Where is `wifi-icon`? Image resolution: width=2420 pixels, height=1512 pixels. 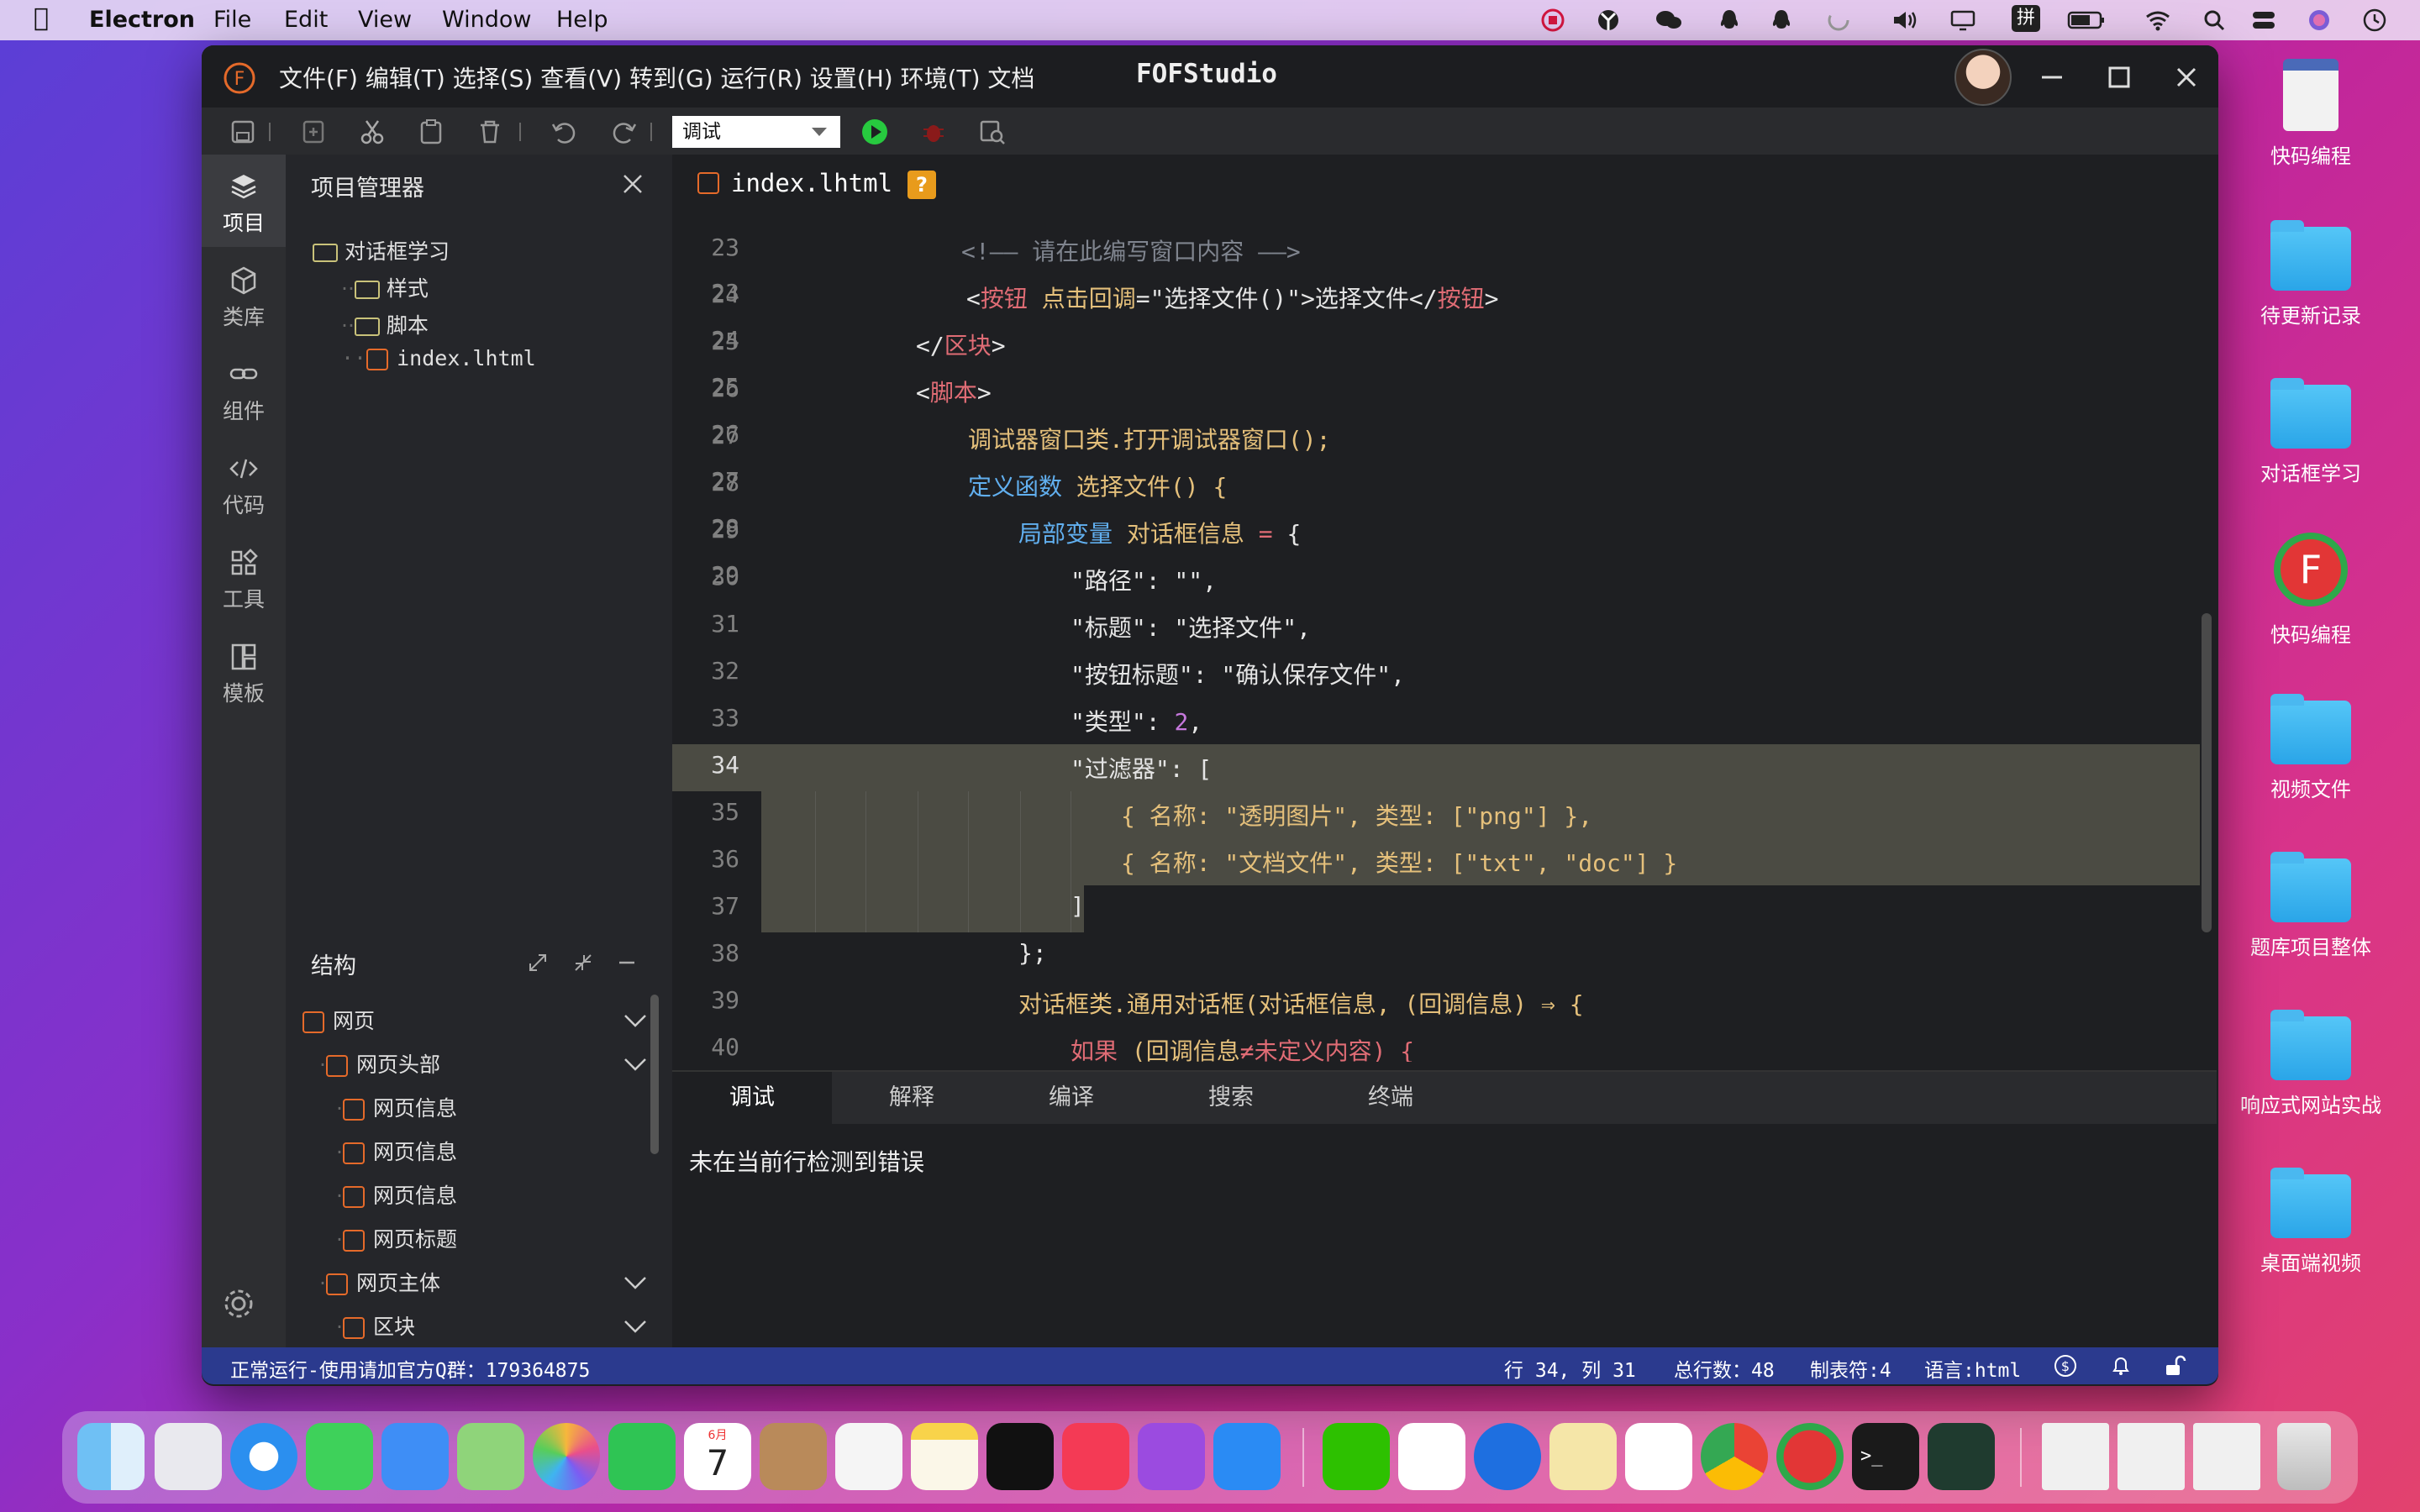
wifi-icon is located at coordinates (2157, 20).